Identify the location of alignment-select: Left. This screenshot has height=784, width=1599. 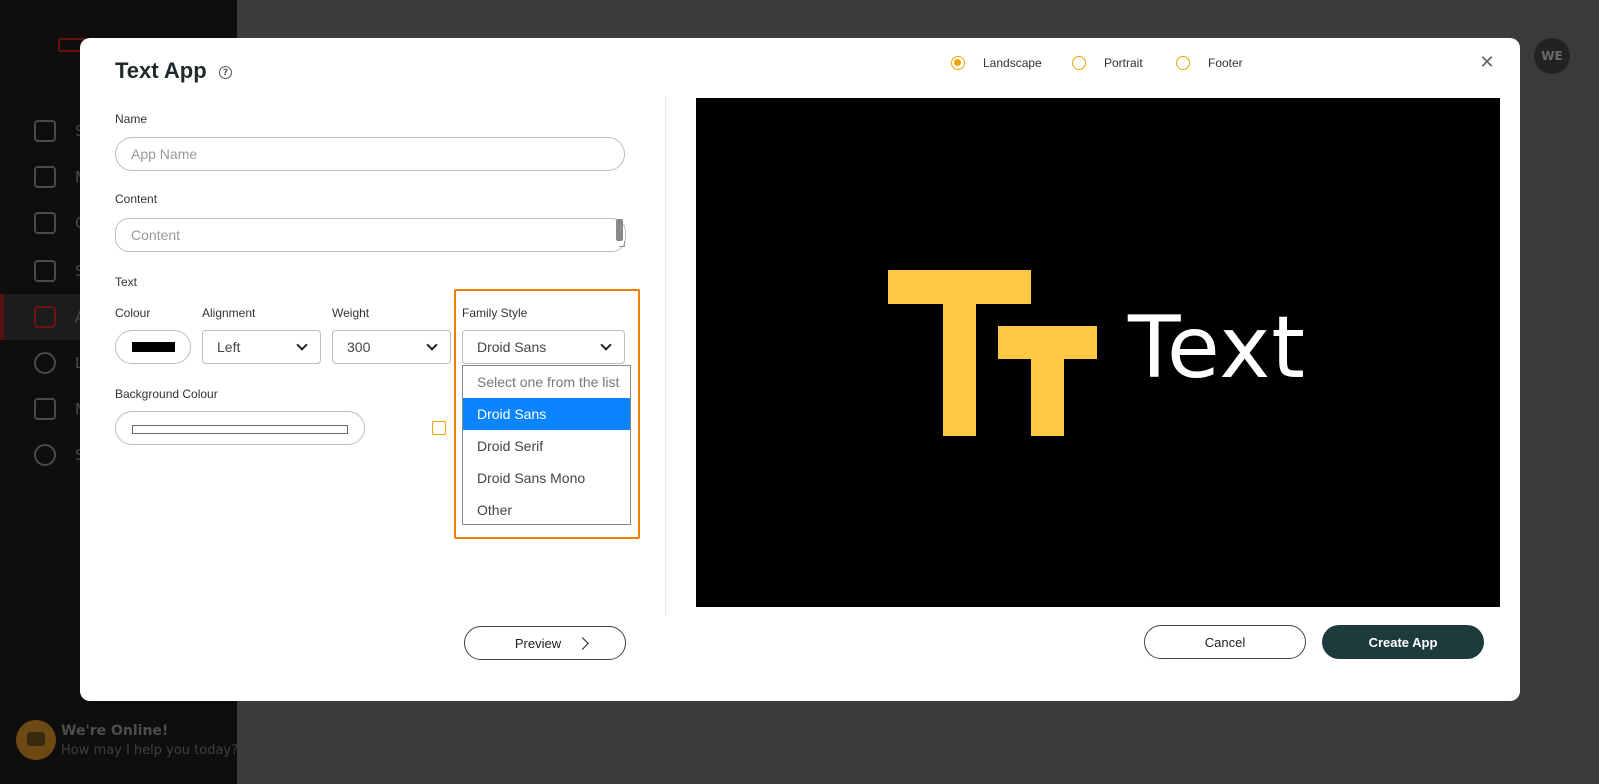
(261, 347).